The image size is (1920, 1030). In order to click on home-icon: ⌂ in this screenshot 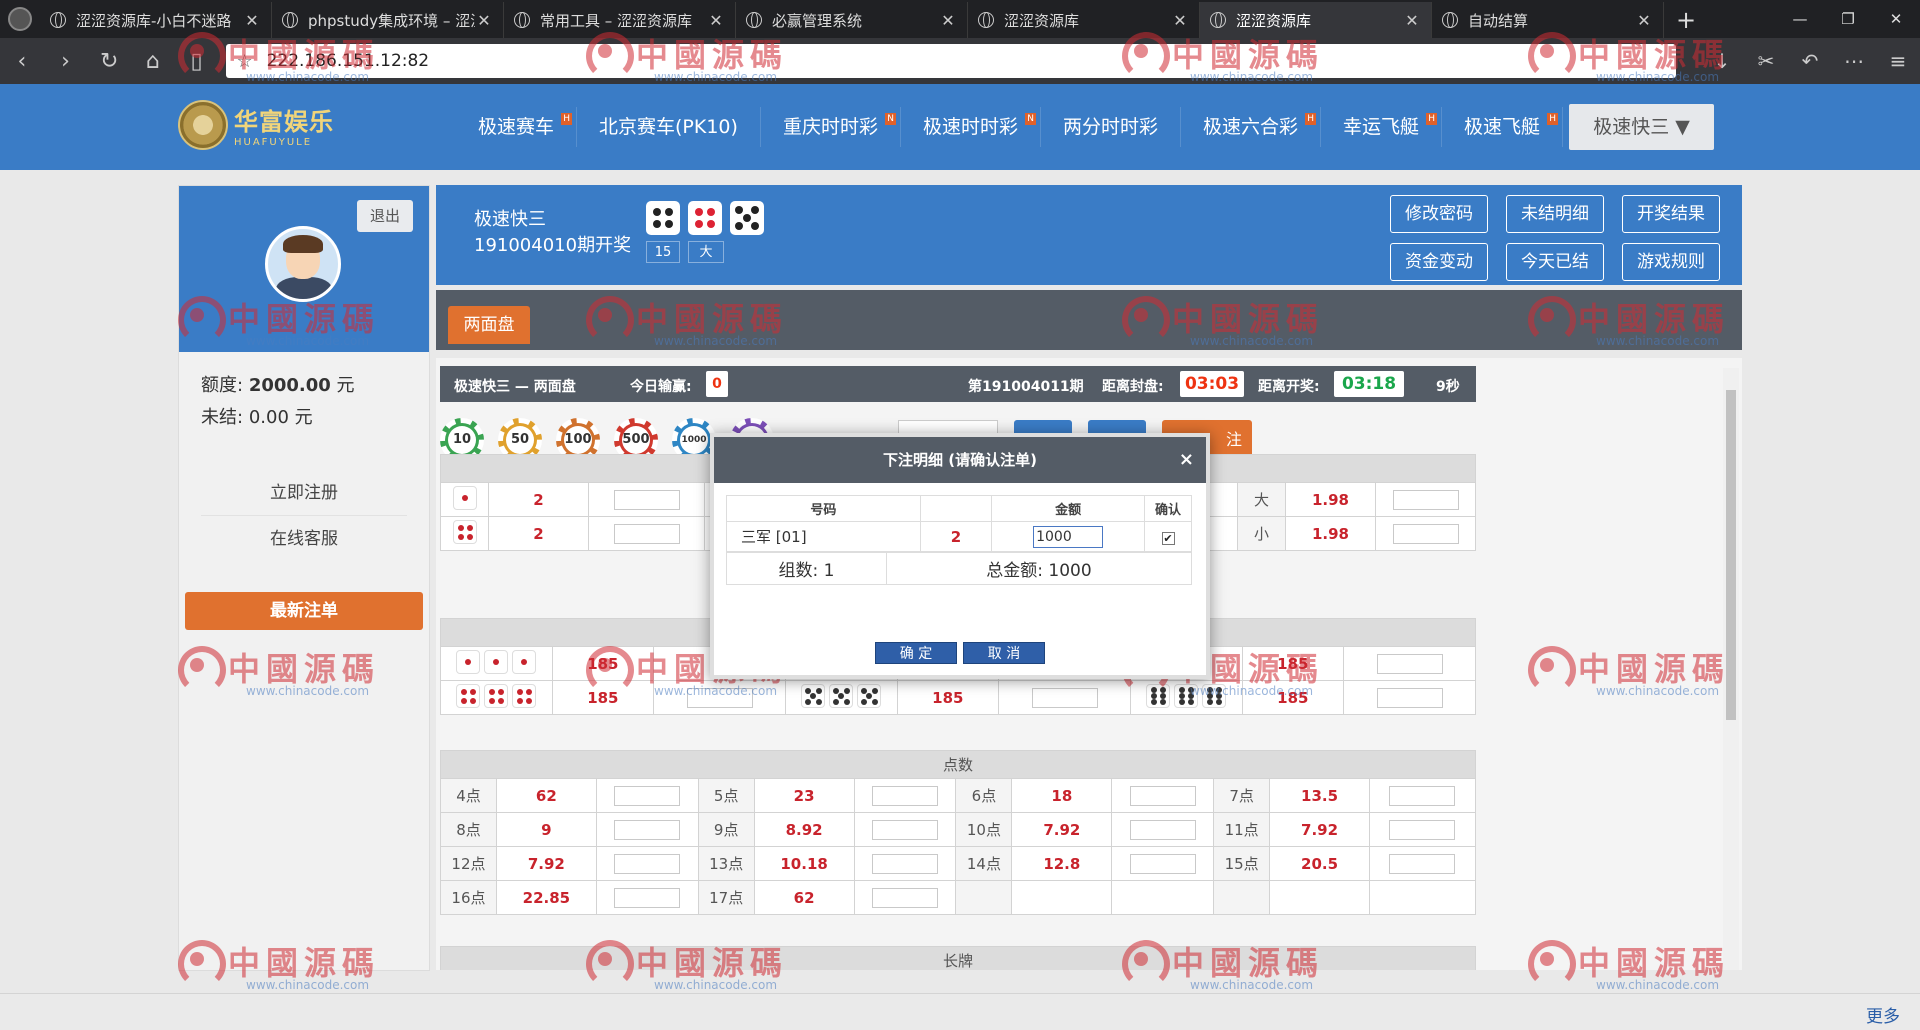, I will do `click(153, 61)`.